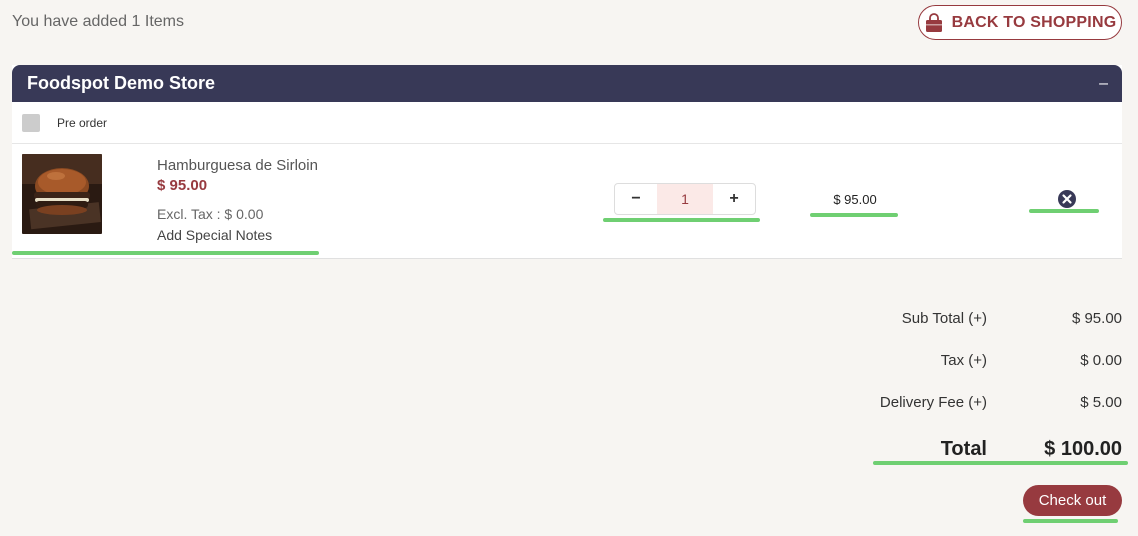 The width and height of the screenshot is (1138, 536). I want to click on item-price: $ 95.00, so click(182, 185).